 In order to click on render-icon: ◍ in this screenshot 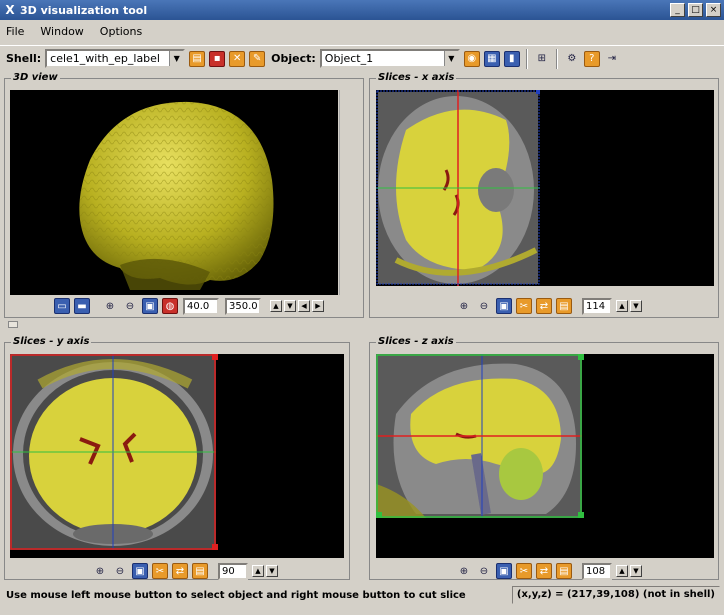, I will do `click(170, 306)`.